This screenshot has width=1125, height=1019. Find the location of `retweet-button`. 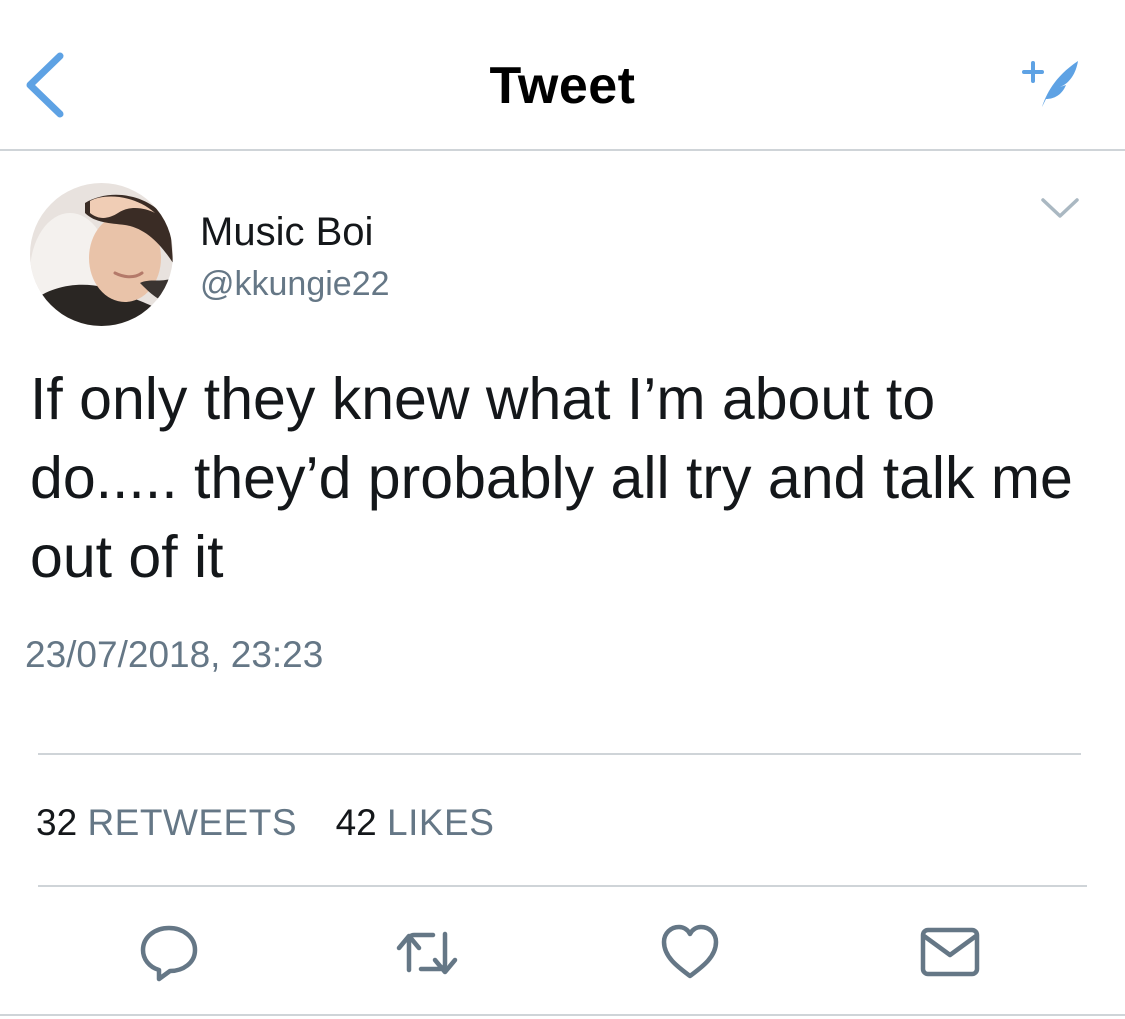

retweet-button is located at coordinates (427, 952).